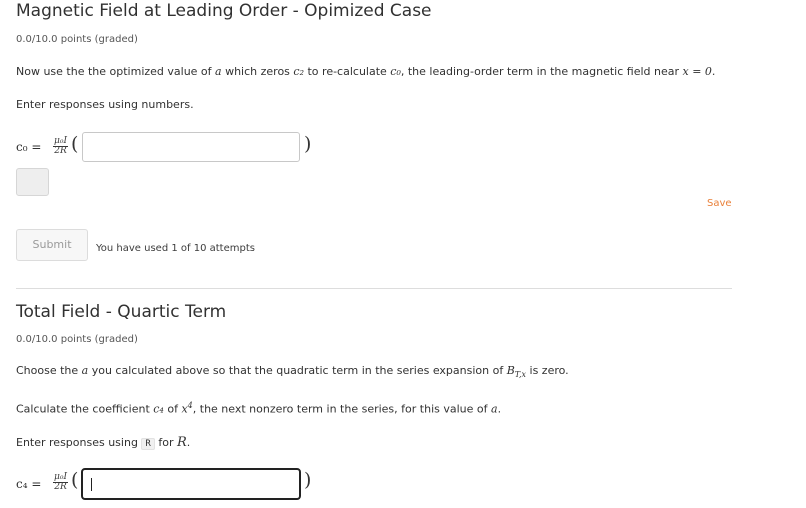 The width and height of the screenshot is (806, 508). I want to click on submit-button: Submit, so click(52, 245).